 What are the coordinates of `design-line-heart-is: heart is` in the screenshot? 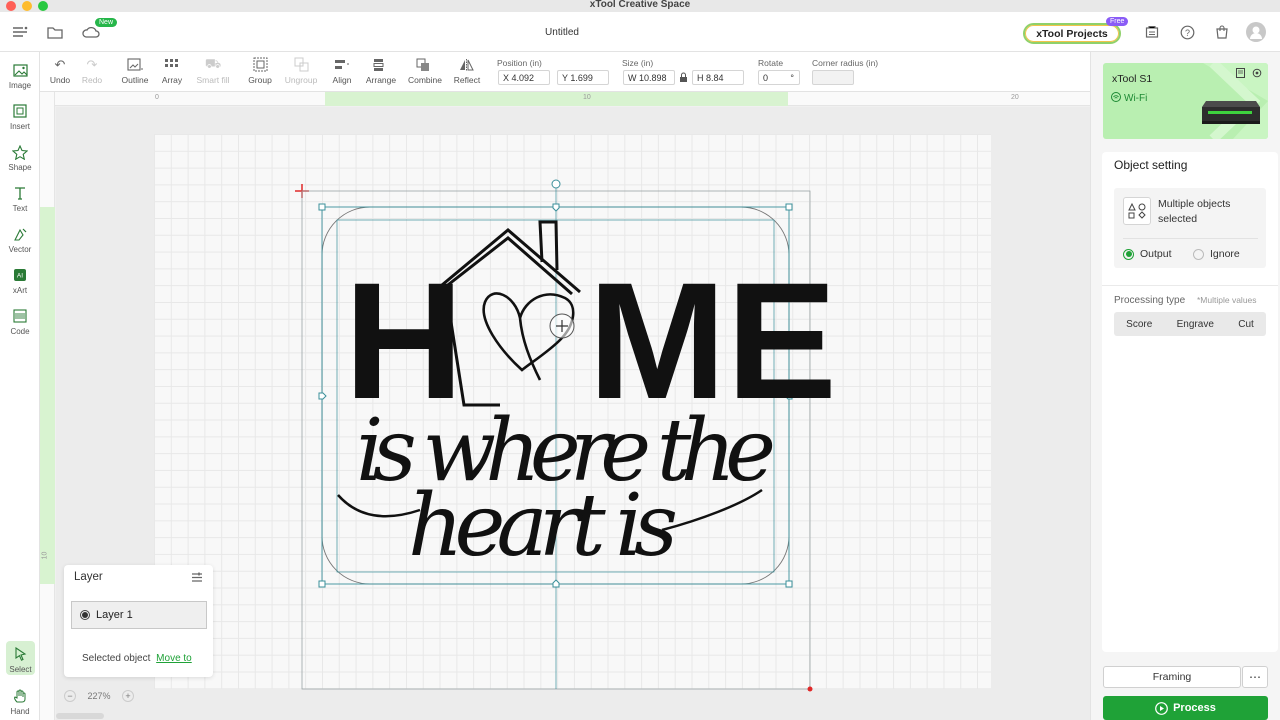 It's located at (543, 526).